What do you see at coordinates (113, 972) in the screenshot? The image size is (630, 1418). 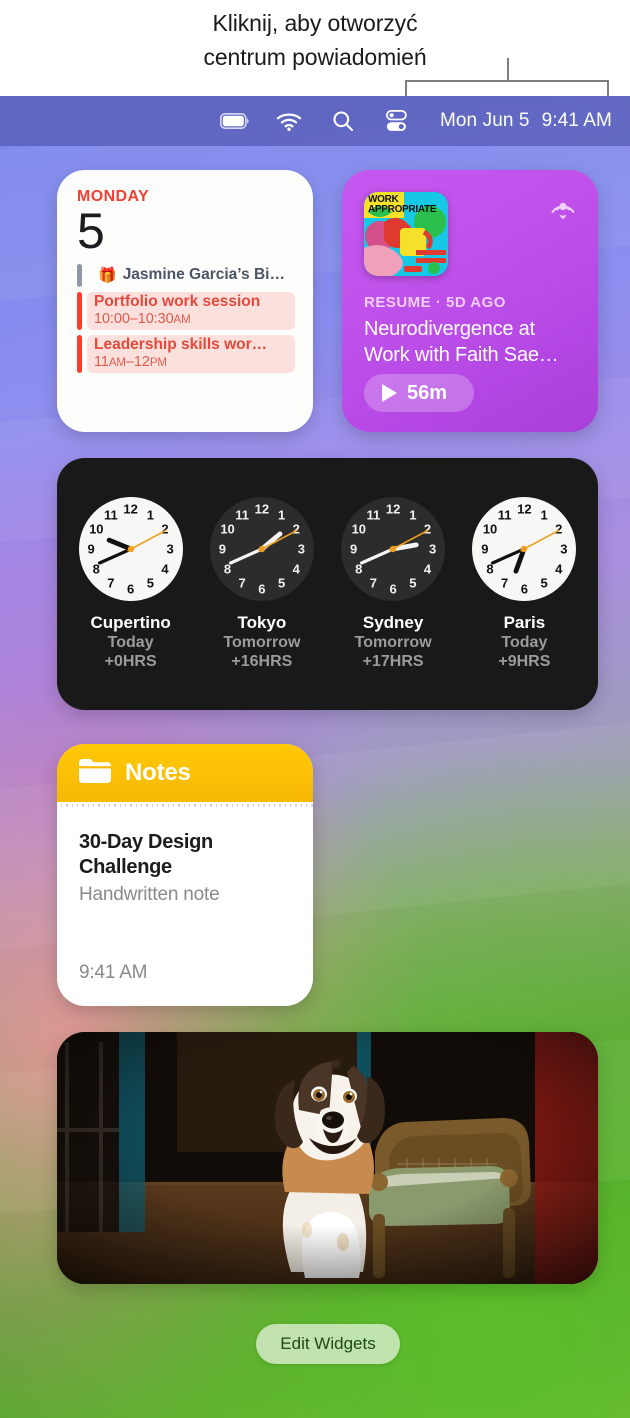 I see `note-timestamp: 9:41 AM` at bounding box center [113, 972].